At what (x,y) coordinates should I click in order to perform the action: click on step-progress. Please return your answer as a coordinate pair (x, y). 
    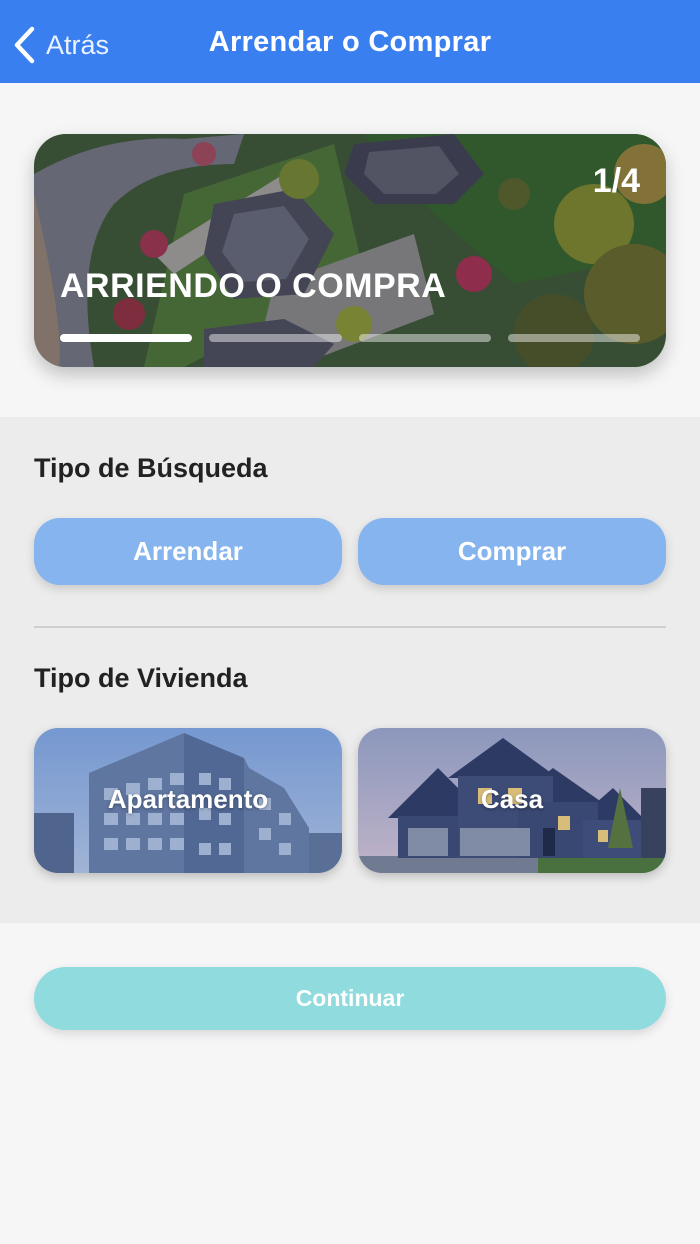
    Looking at the image, I should click on (350, 338).